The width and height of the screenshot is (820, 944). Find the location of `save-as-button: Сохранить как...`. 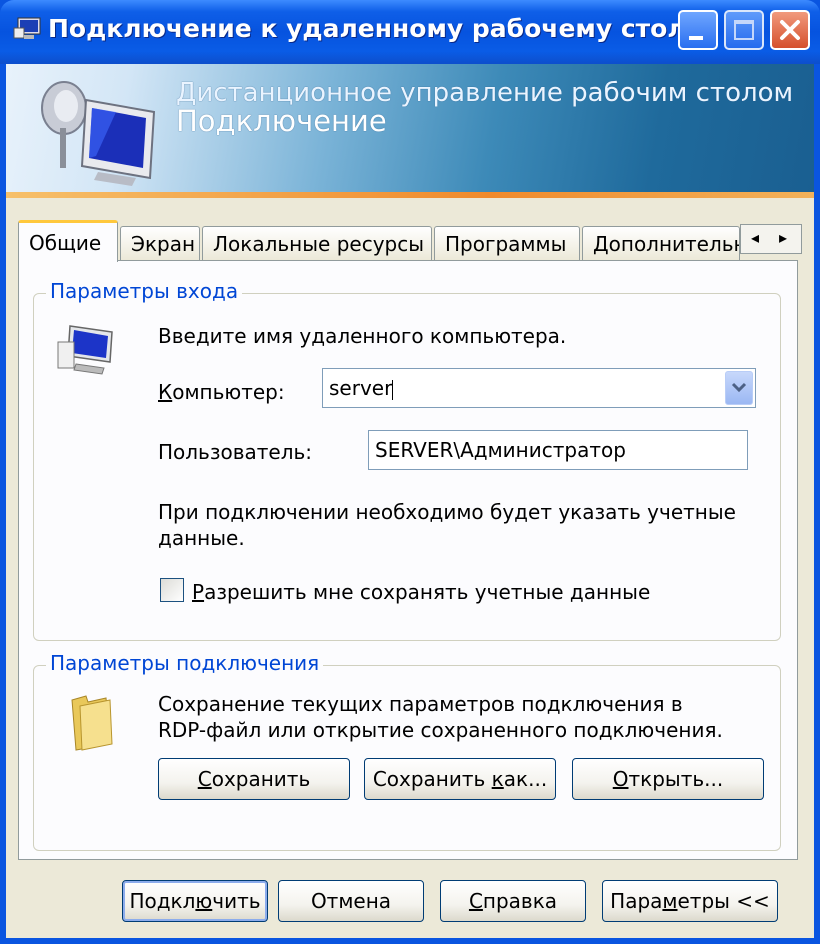

save-as-button: Сохранить как... is located at coordinates (460, 779).